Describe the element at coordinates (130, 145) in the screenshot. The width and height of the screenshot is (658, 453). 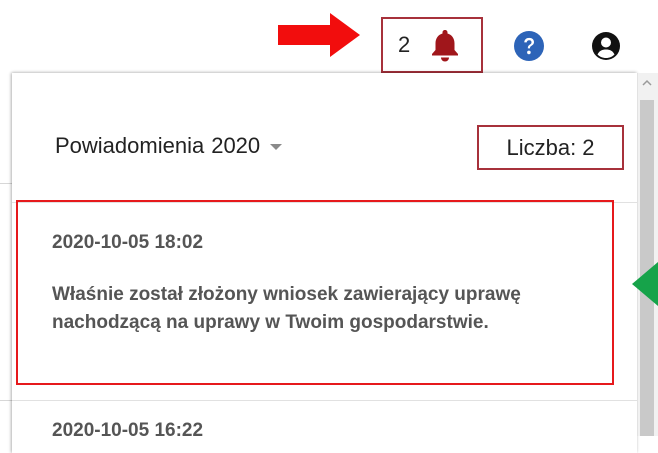
I see `panel-title: Powiadomienia` at that location.